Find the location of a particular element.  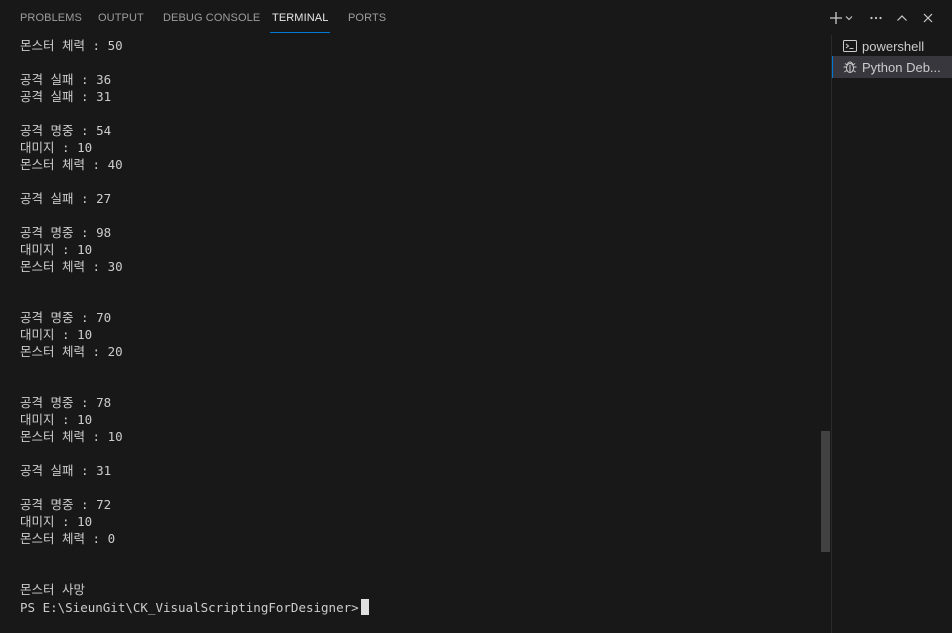

chevron-up-icon is located at coordinates (902, 18).